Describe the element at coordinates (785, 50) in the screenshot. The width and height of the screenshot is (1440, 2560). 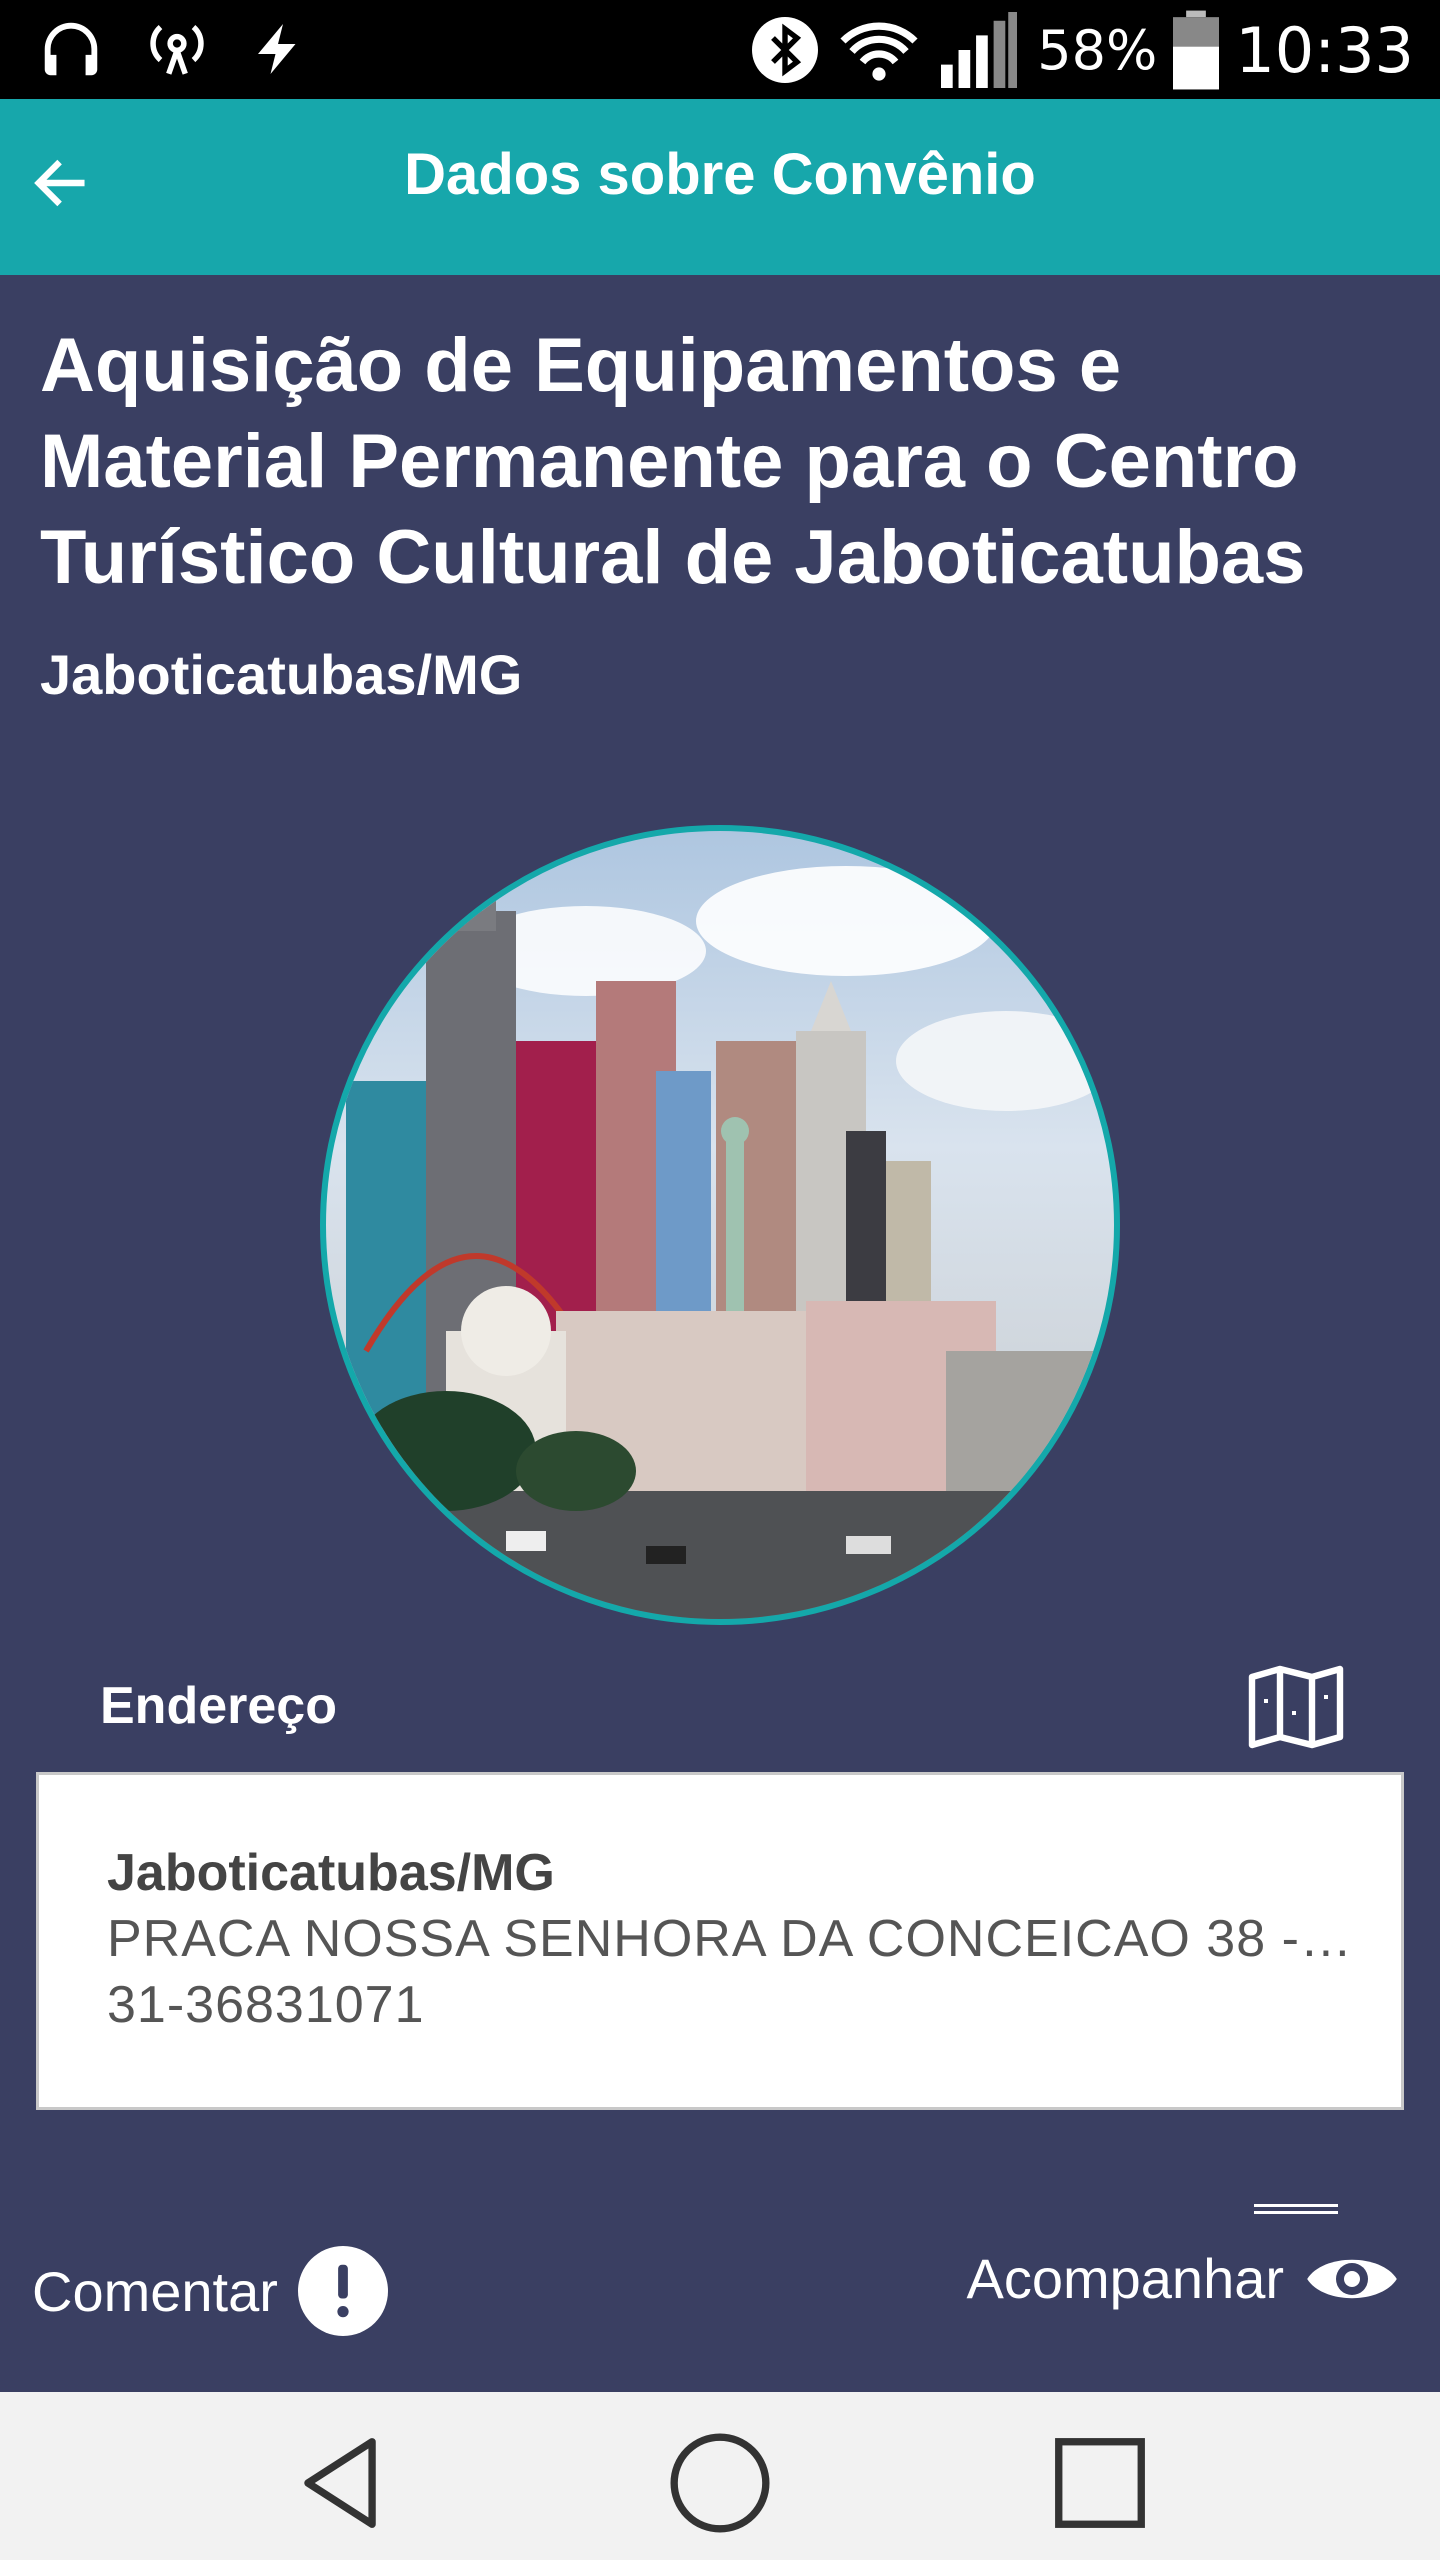
I see `bluetooth-icon` at that location.